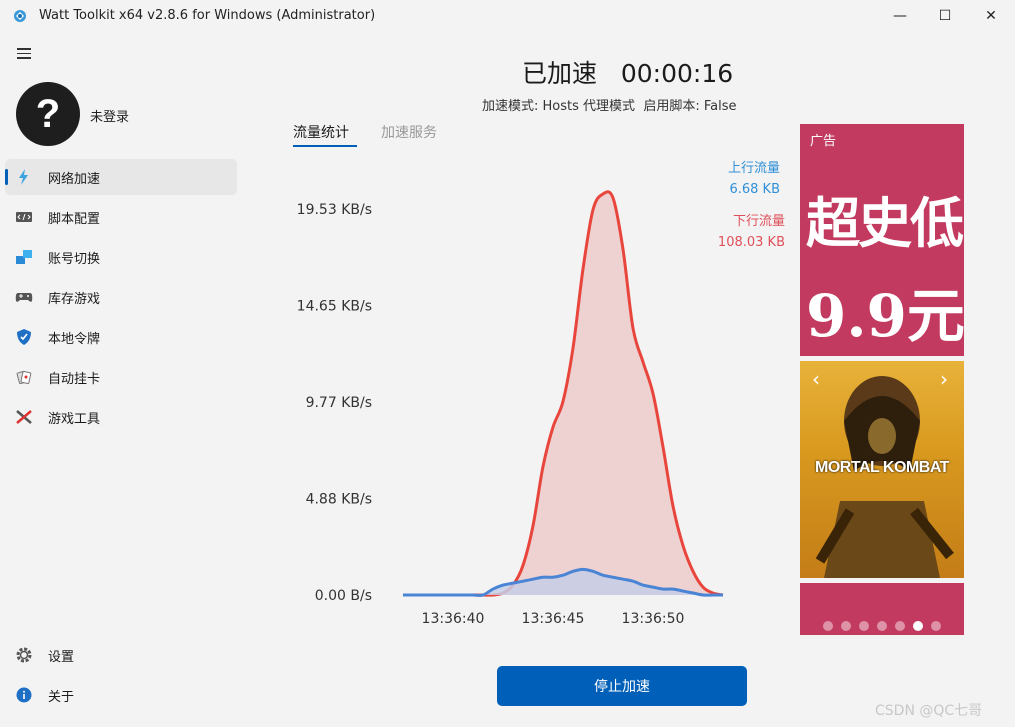 Image resolution: width=1015 pixels, height=727 pixels. I want to click on sidebar-item-settings: 设置, so click(121, 655).